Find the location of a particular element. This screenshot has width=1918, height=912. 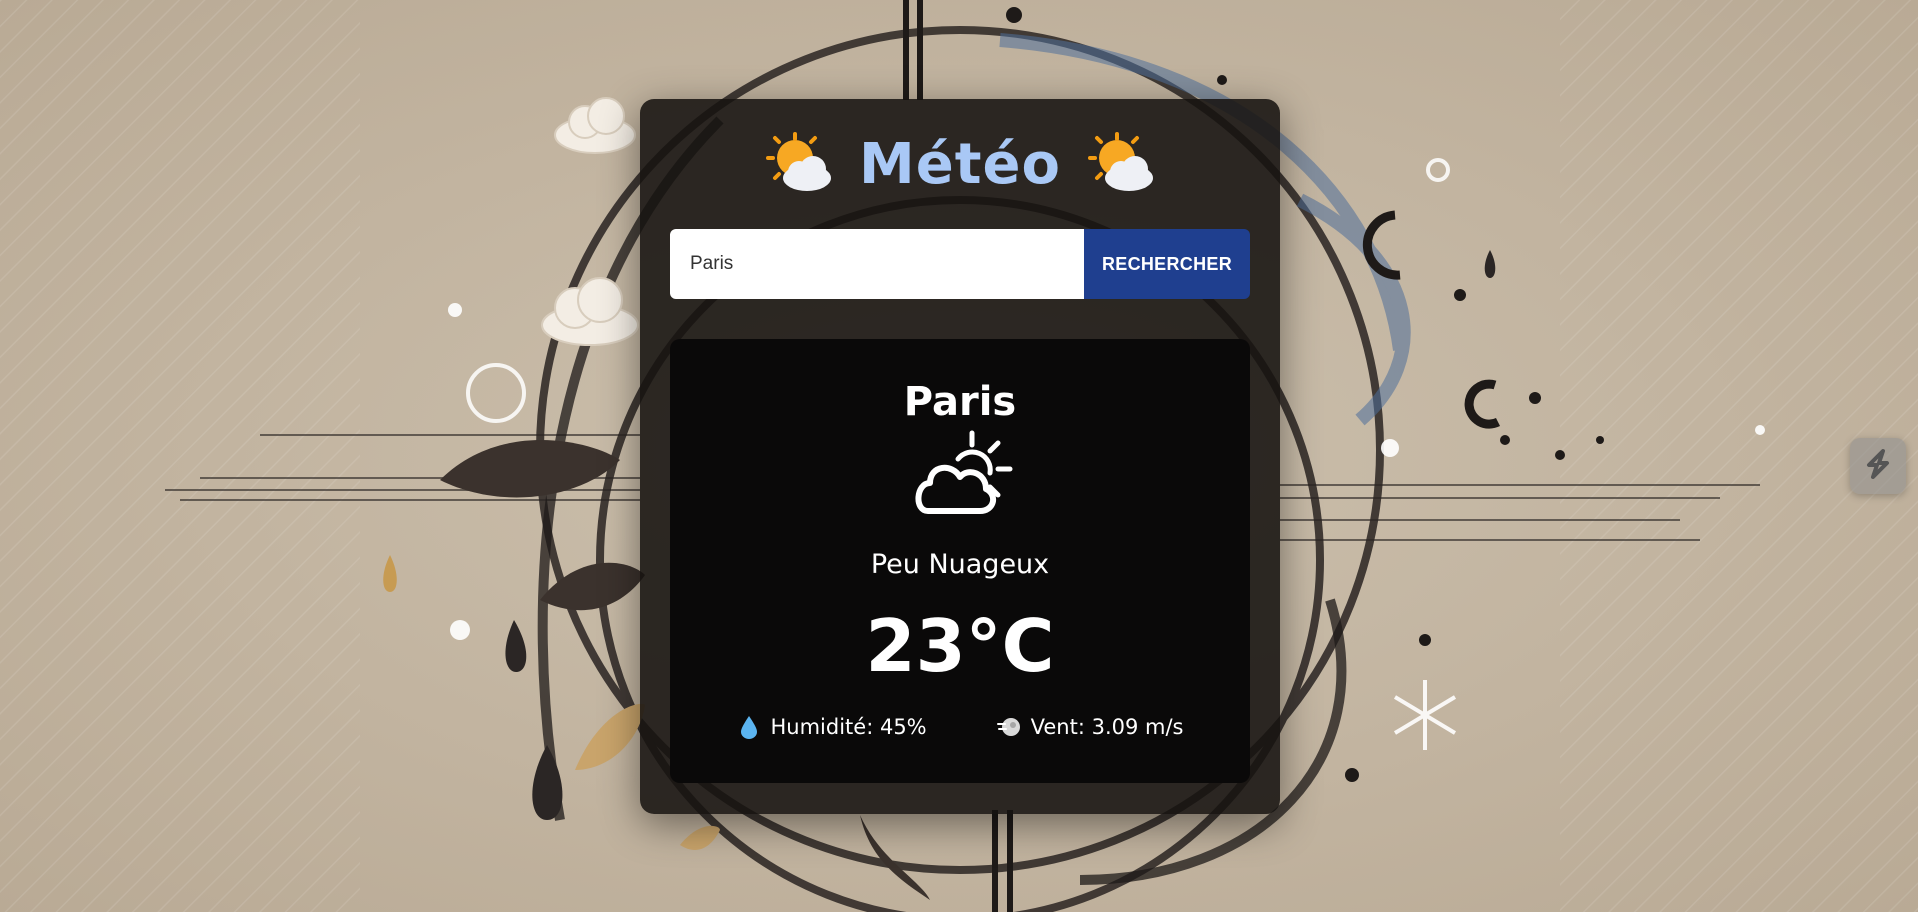

extension-icon is located at coordinates (1878, 466).